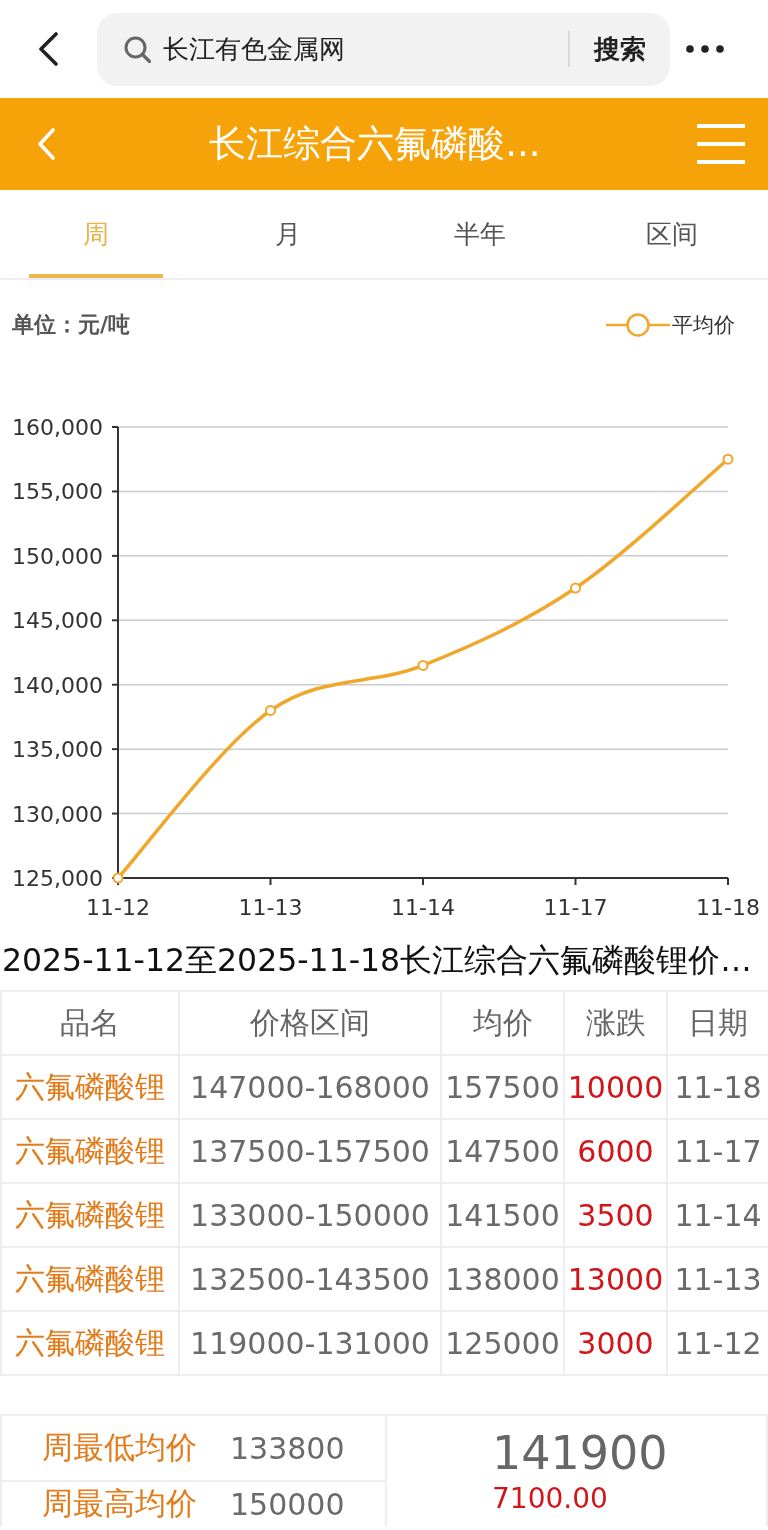 This screenshot has height=1530, width=768. I want to click on x-axis-label: 11-14, so click(423, 907).